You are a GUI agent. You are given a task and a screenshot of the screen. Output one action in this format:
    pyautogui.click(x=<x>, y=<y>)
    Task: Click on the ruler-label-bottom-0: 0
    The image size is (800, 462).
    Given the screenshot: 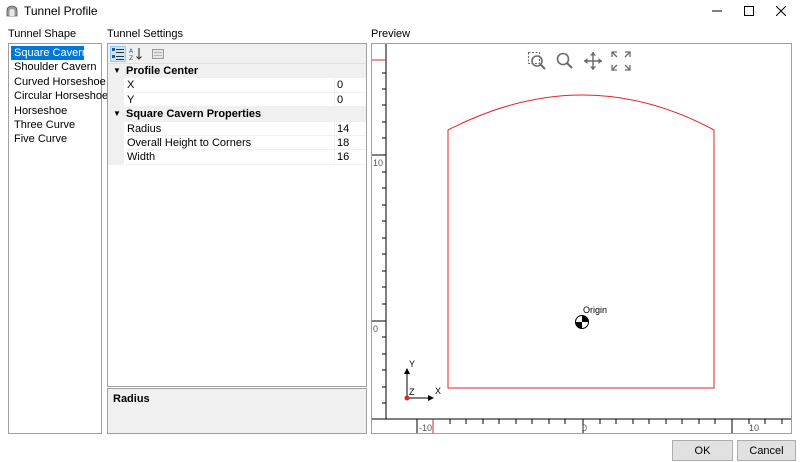 What is the action you would take?
    pyautogui.click(x=584, y=428)
    